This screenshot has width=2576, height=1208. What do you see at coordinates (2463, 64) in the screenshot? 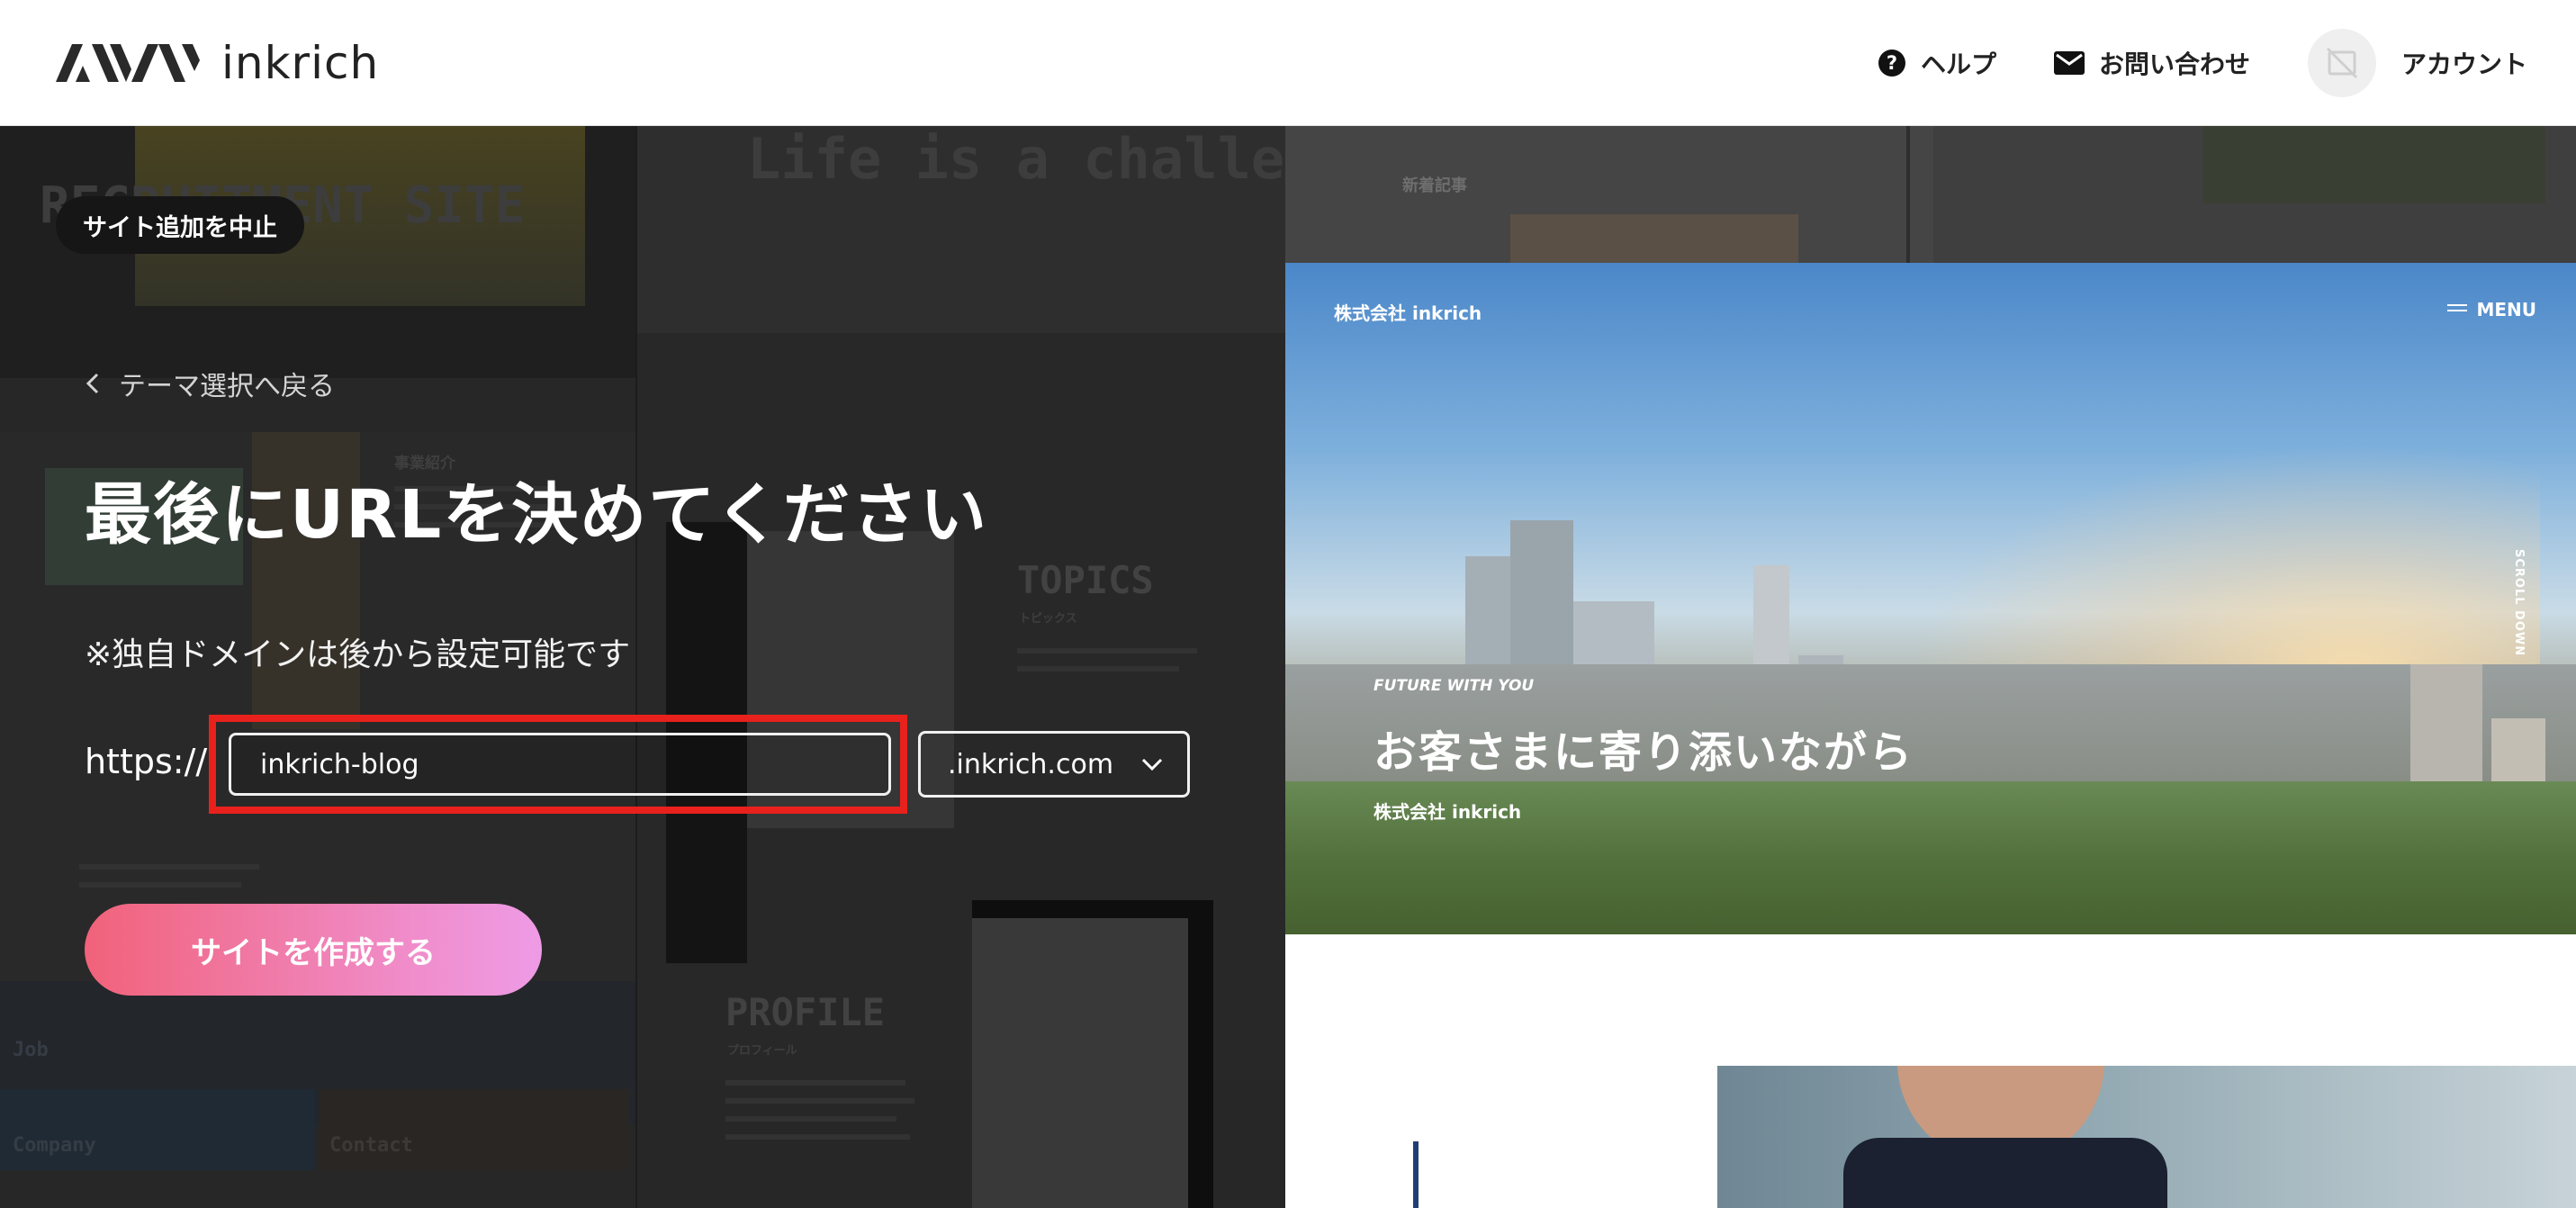
I see `account-label: アカウント` at bounding box center [2463, 64].